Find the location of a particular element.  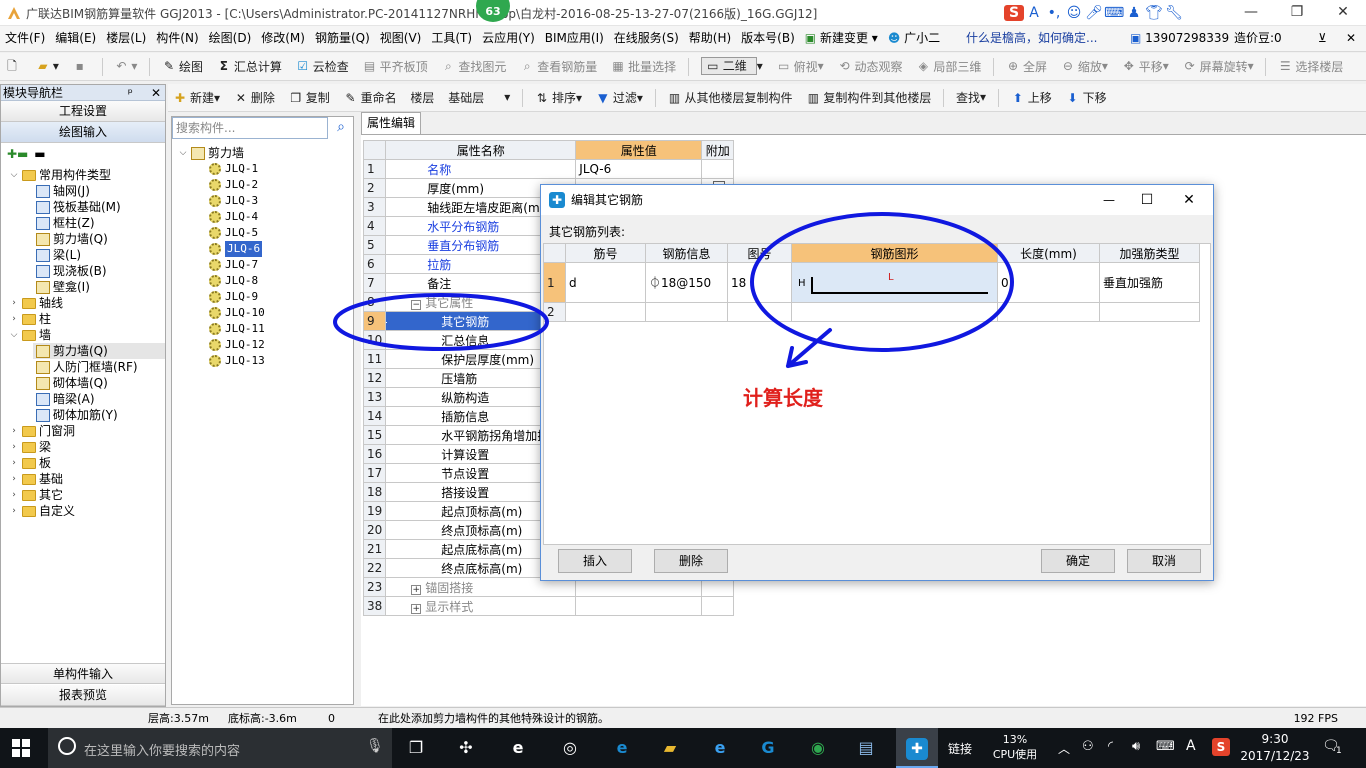

rebar-info-cell: ⏀18@150 is located at coordinates (686, 282).